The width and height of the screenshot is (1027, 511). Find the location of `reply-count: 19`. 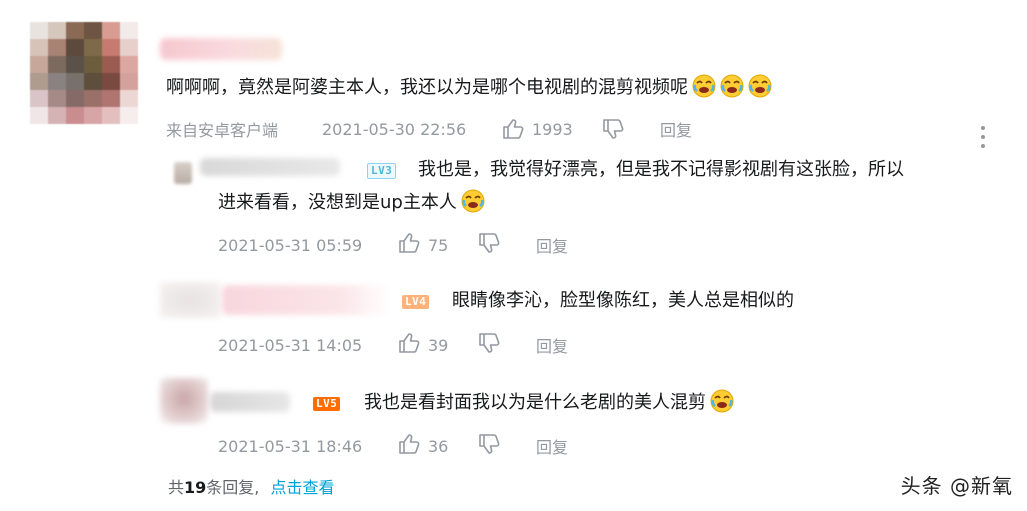

reply-count: 19 is located at coordinates (195, 487).